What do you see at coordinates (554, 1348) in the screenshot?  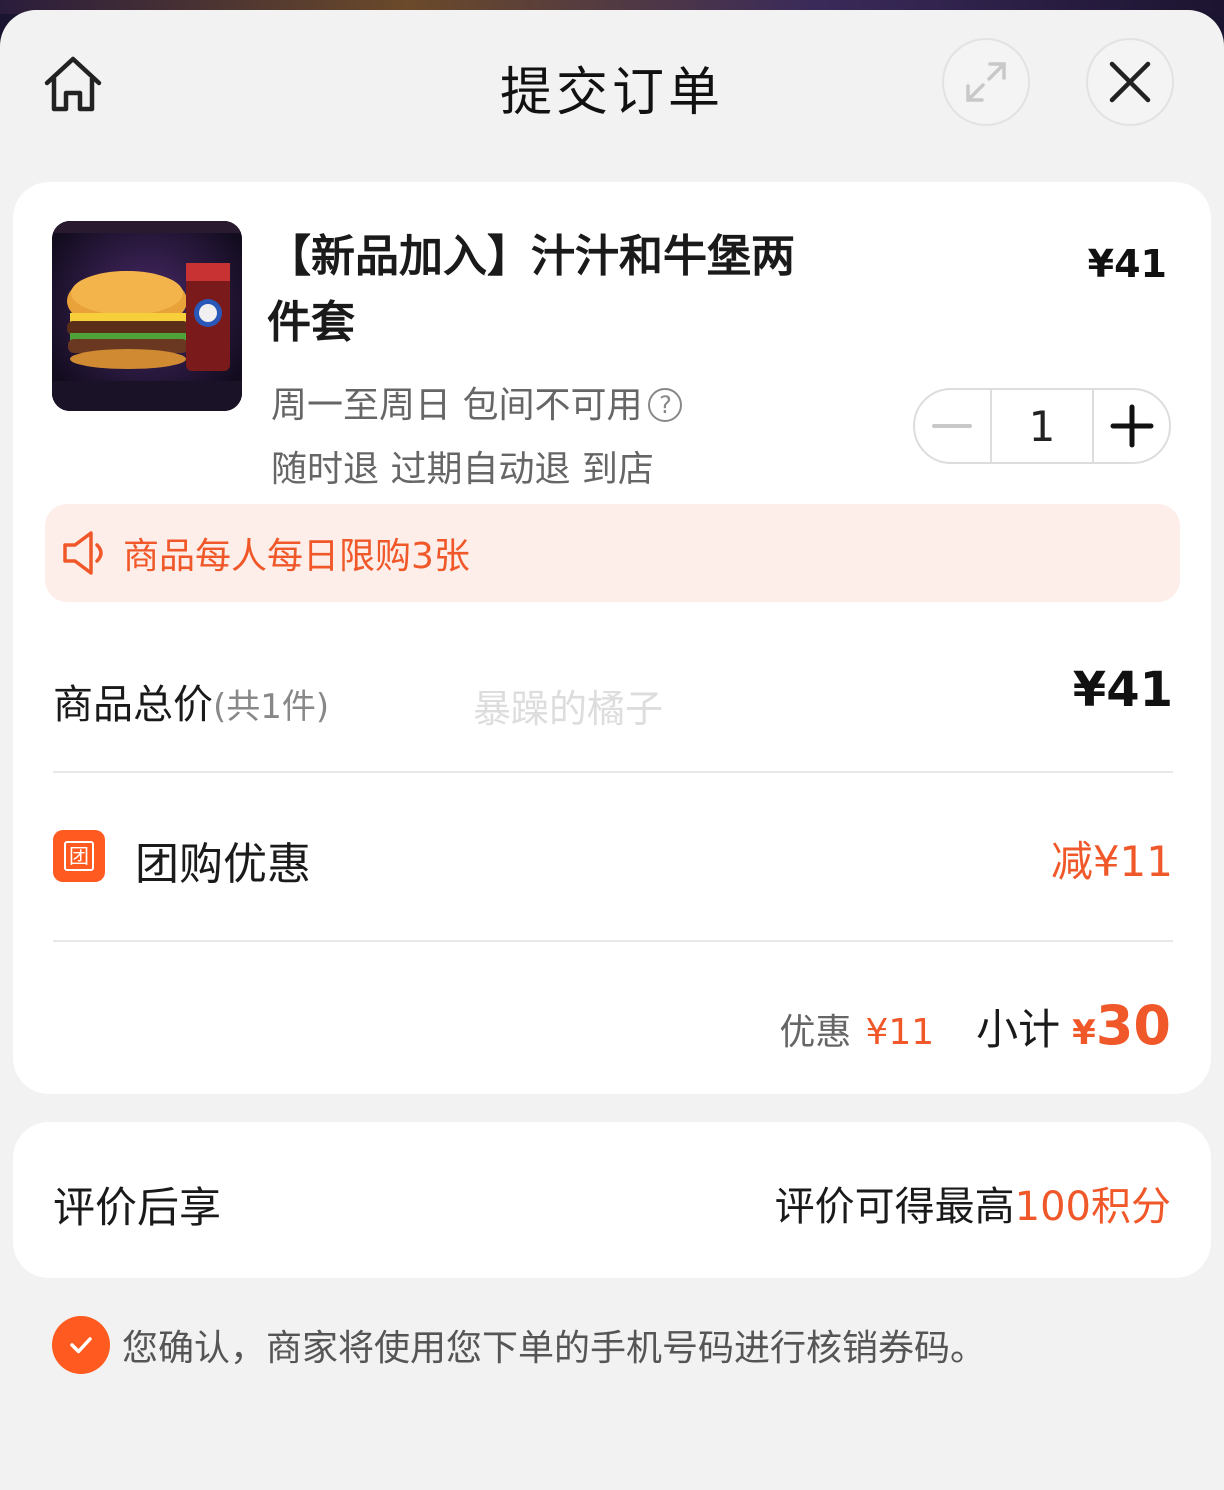 I see `confirm-text: 您确认，商家将使用您下单的手机号码进行核销券码。` at bounding box center [554, 1348].